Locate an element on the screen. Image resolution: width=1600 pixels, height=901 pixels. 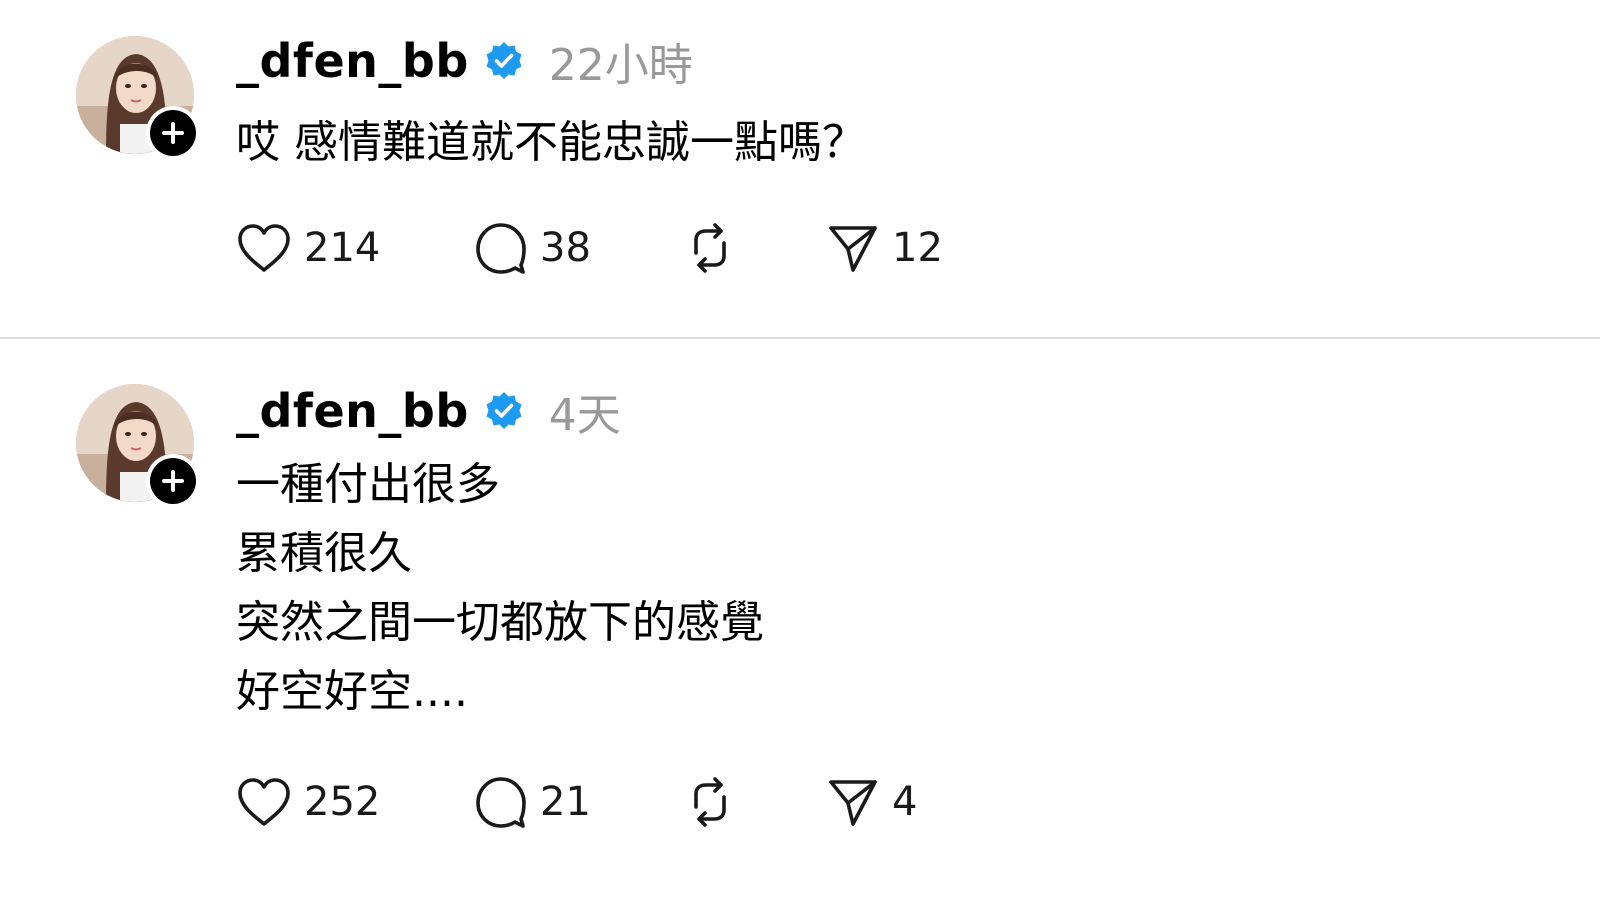
like-count: 214 is located at coordinates (342, 248).